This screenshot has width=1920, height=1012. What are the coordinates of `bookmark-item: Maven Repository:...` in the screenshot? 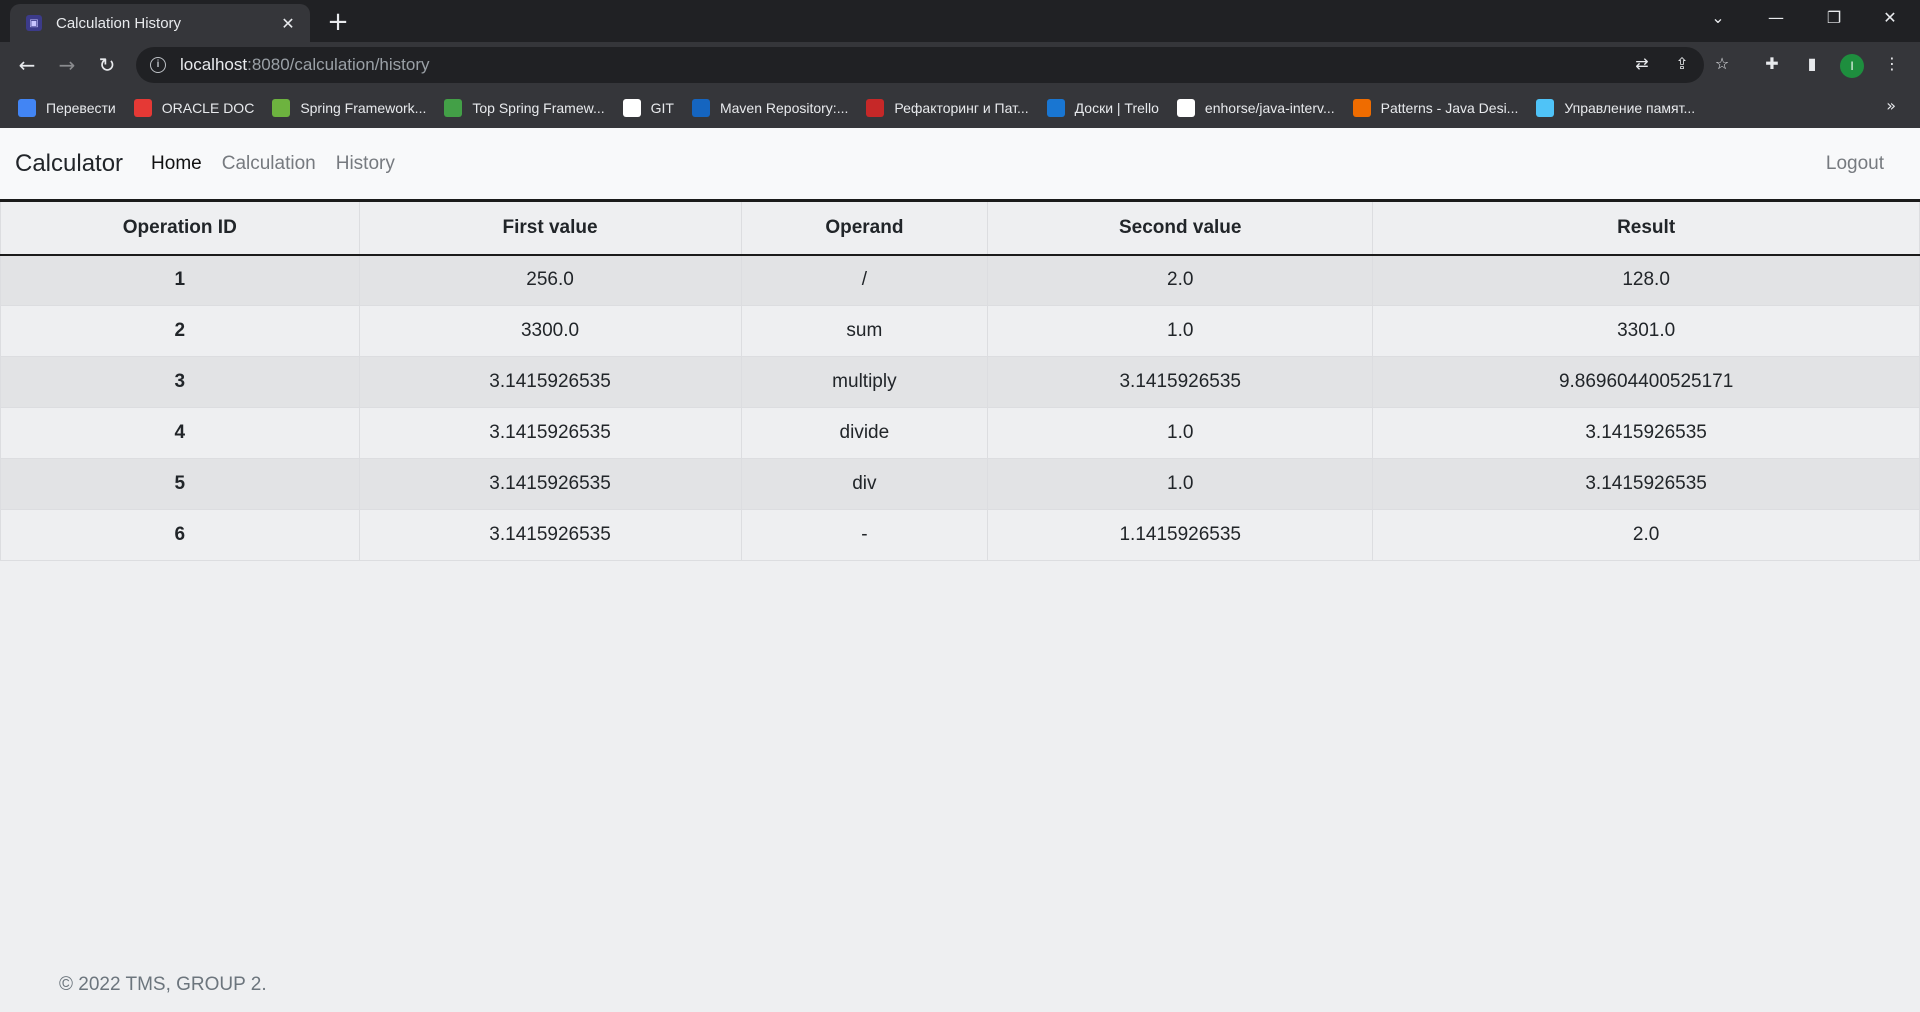 It's located at (770, 108).